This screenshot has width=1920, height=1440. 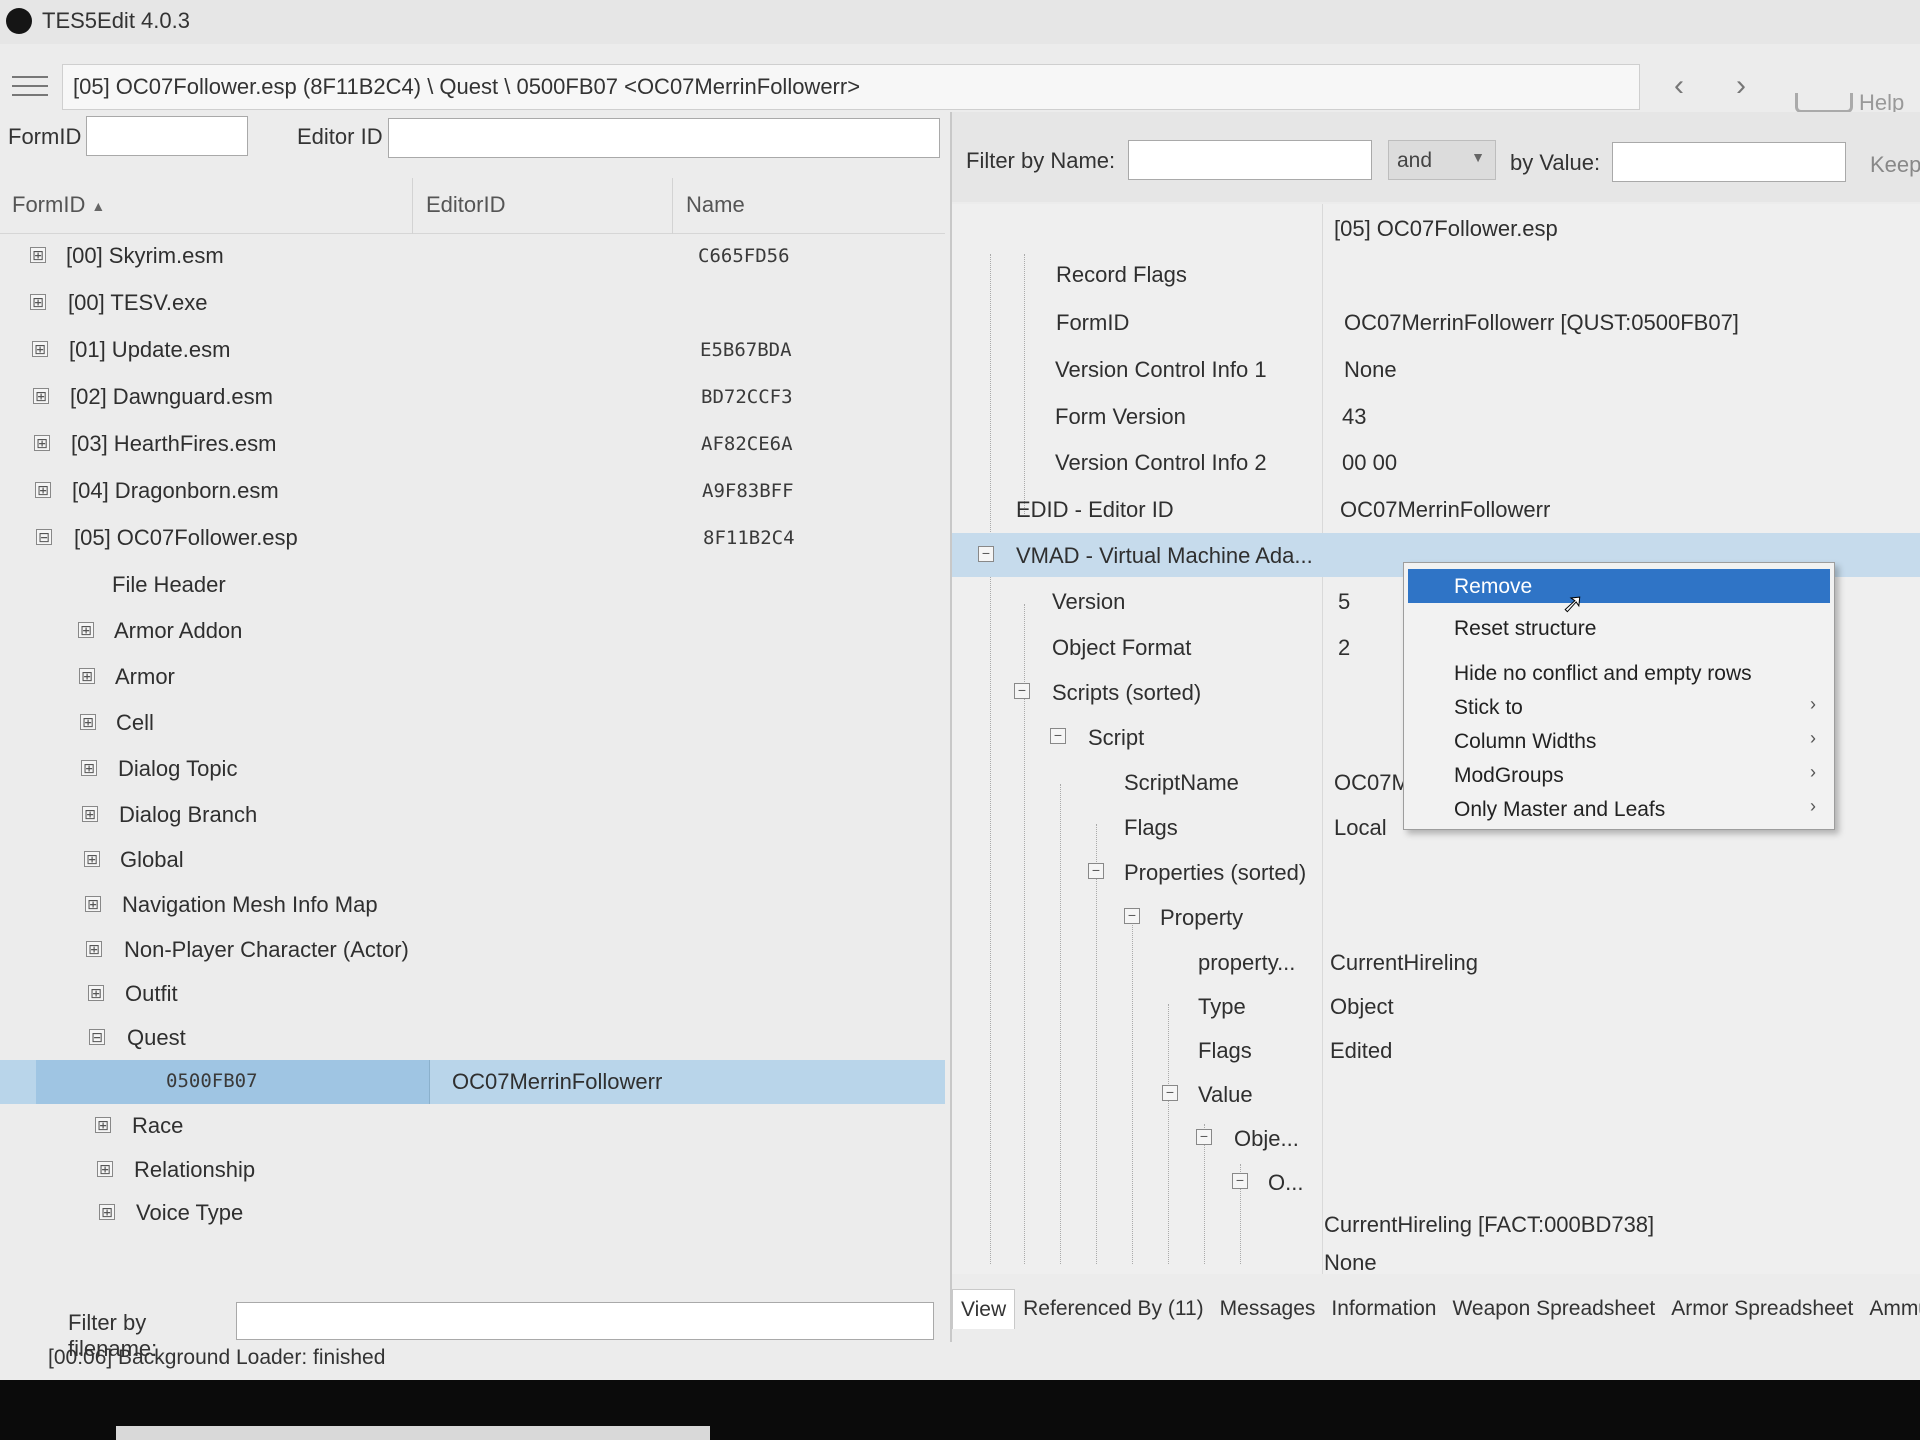 What do you see at coordinates (472, 444) in the screenshot?
I see `tree-row: ⊞ [03] HearthFires.esm AF82CE6A` at bounding box center [472, 444].